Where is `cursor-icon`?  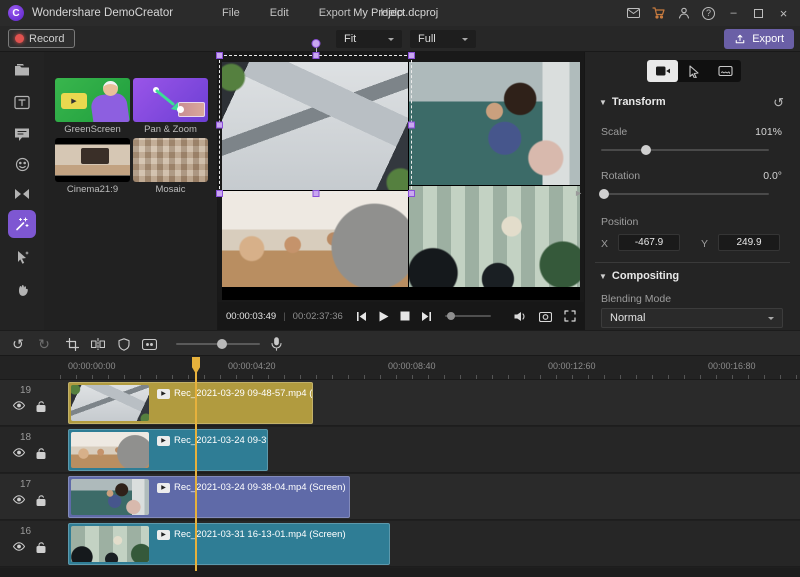 cursor-icon is located at coordinates (694, 71).